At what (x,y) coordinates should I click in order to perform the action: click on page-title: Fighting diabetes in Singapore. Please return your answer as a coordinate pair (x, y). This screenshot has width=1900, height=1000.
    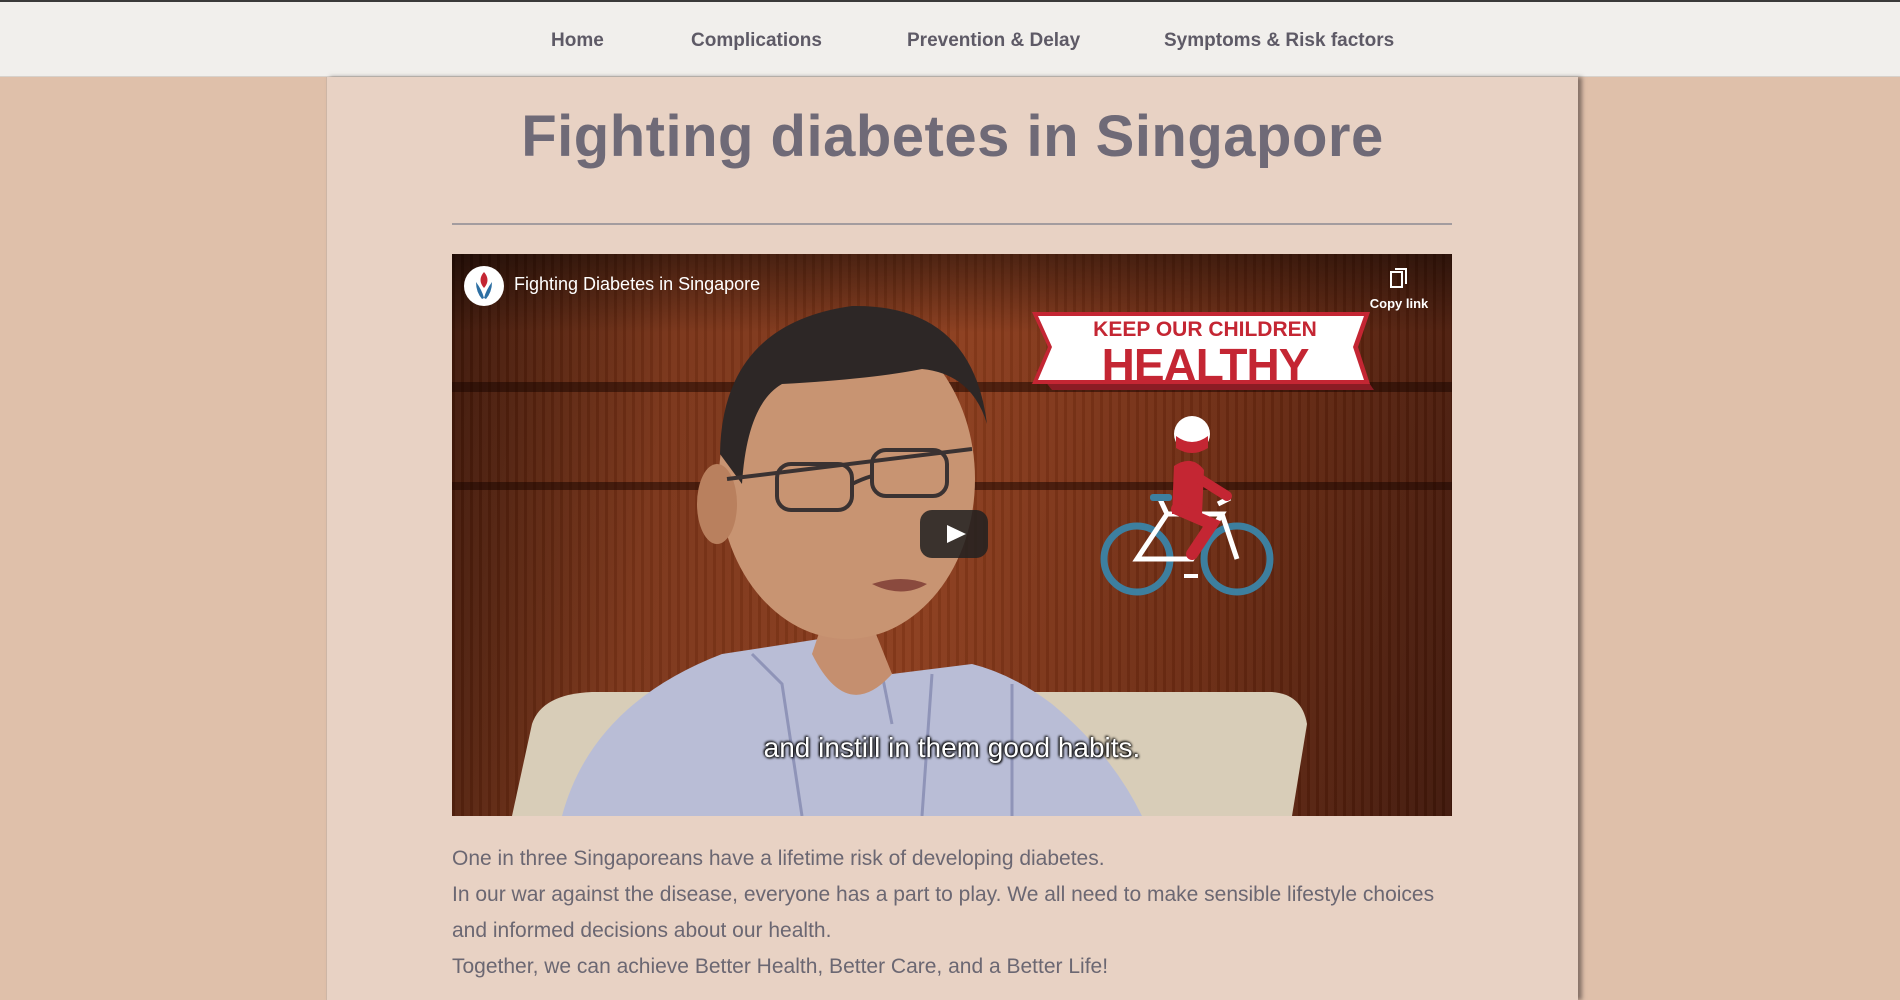
    Looking at the image, I should click on (952, 136).